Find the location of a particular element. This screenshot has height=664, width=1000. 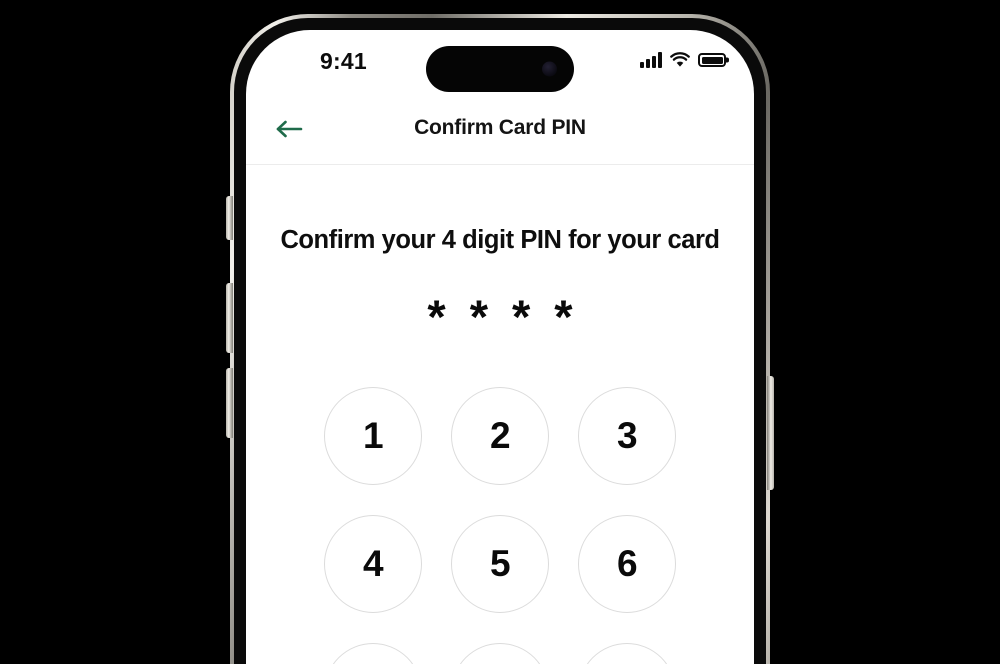

app-header: Confirm Card PIN is located at coordinates (500, 128).